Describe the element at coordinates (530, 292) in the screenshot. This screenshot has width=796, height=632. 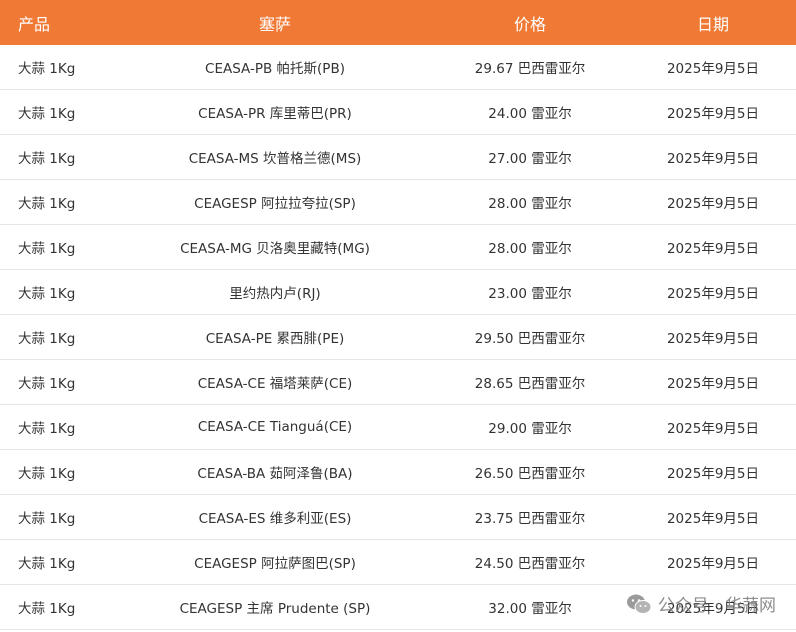
I see `cell-price: 23.00 雷亚尔` at that location.